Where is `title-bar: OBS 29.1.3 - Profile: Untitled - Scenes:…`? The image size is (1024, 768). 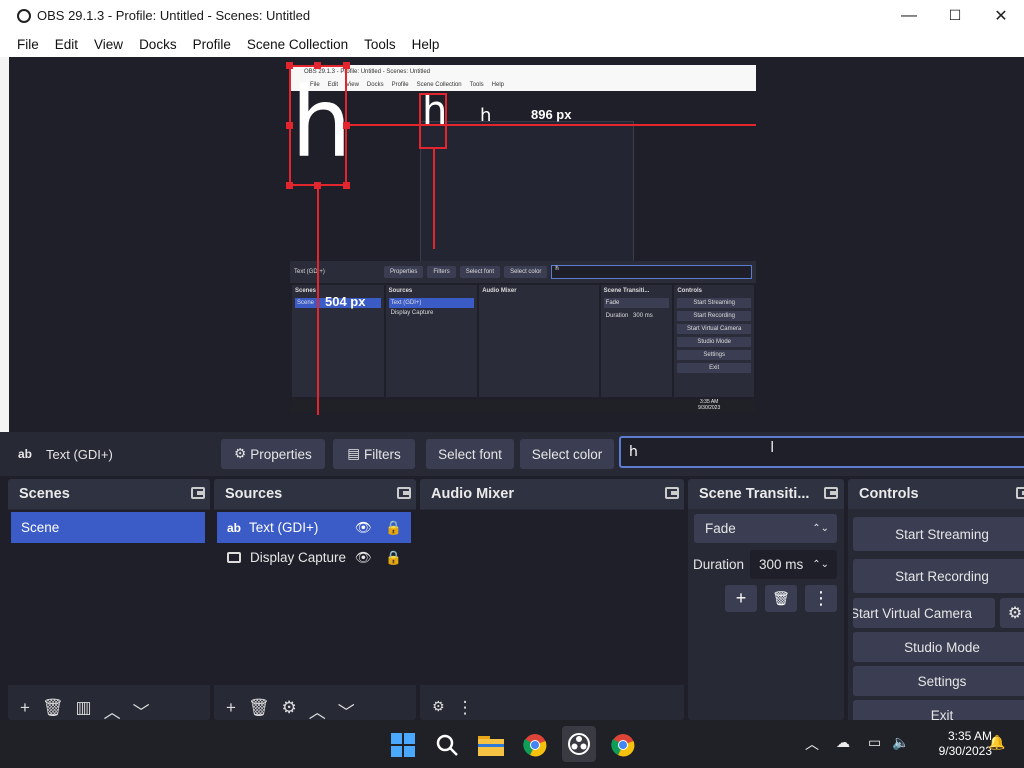 title-bar: OBS 29.1.3 - Profile: Untitled - Scenes:… is located at coordinates (512, 15).